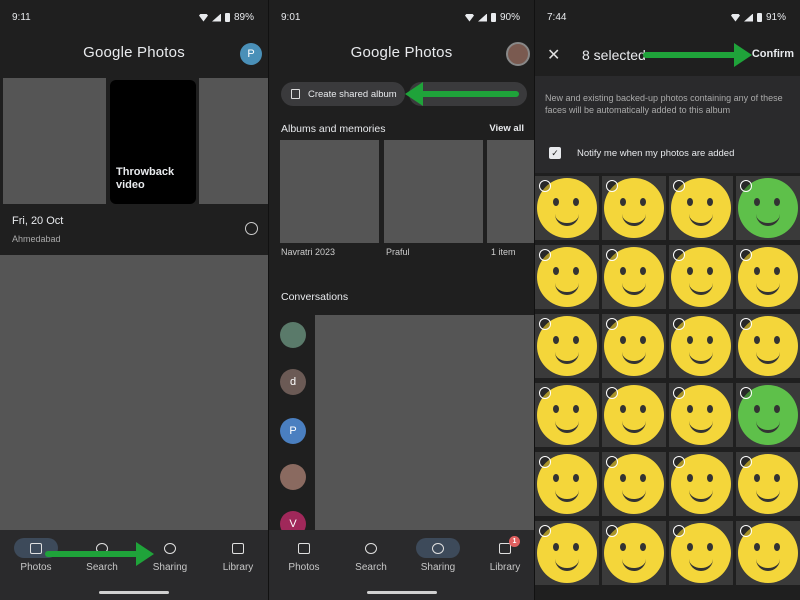  I want to click on nav-library: 1 Library, so click(504, 554).